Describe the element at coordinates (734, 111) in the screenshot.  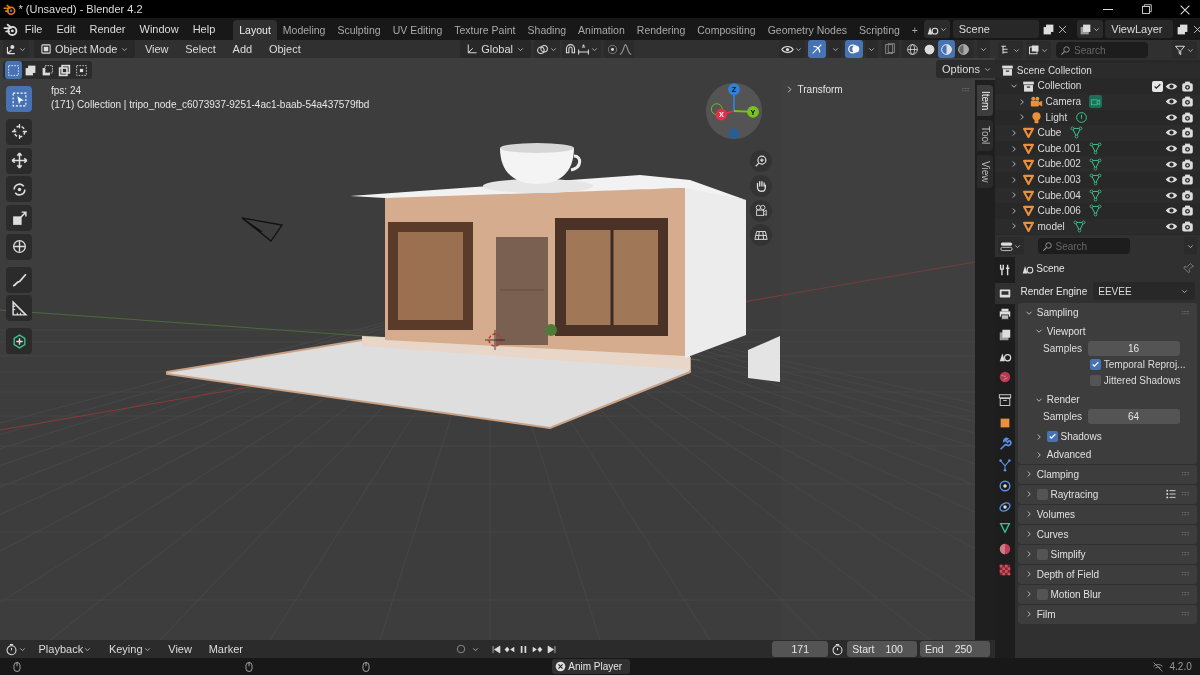
I see `axis-gizmo: Z X Y` at that location.